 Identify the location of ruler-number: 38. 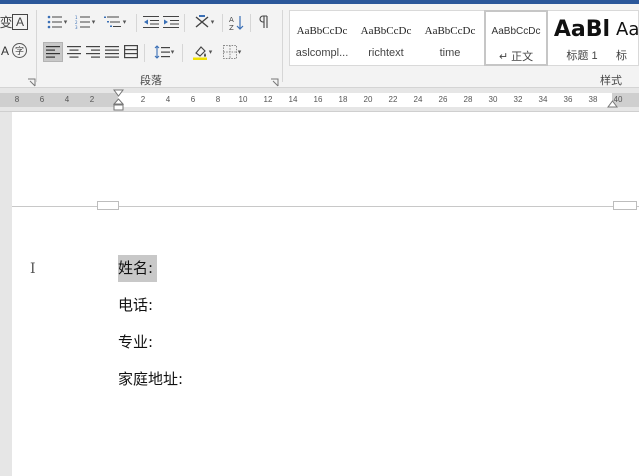
(593, 99).